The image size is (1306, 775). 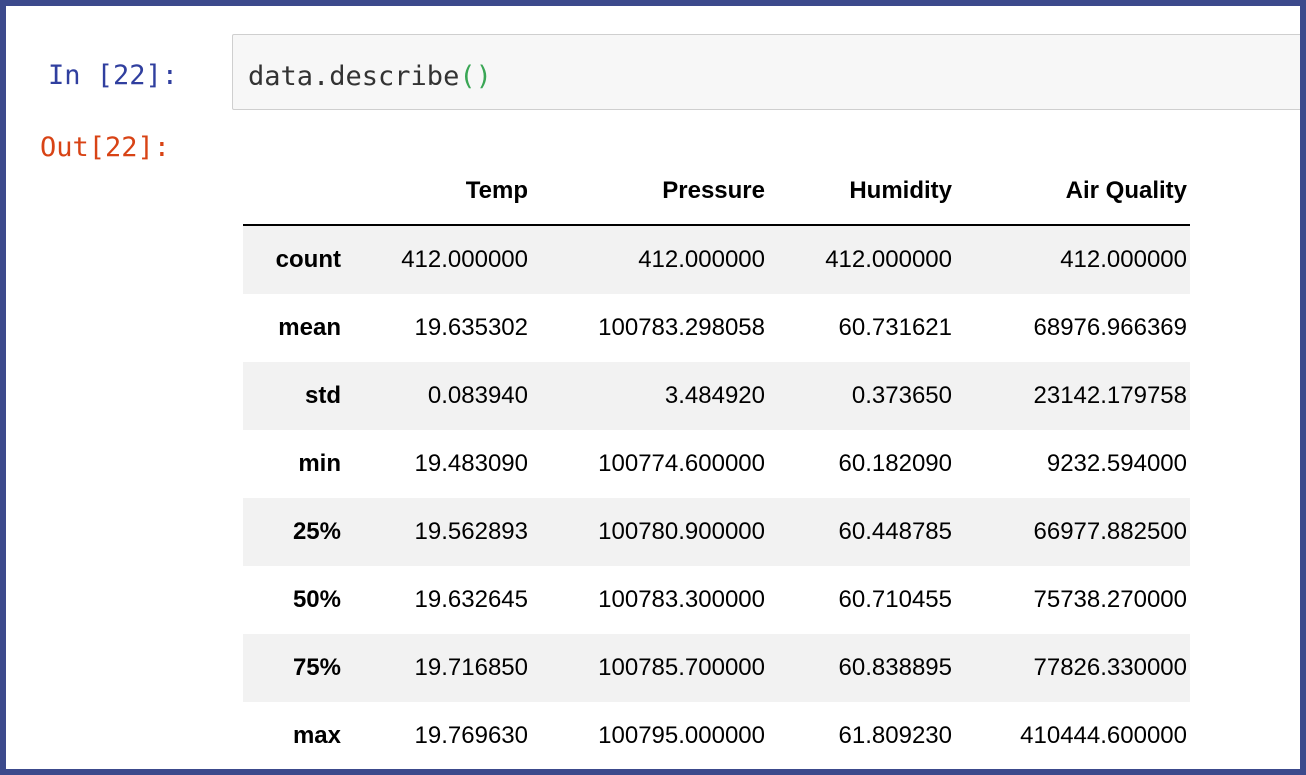 I want to click on table-cell: 19.716850, so click(x=471, y=667).